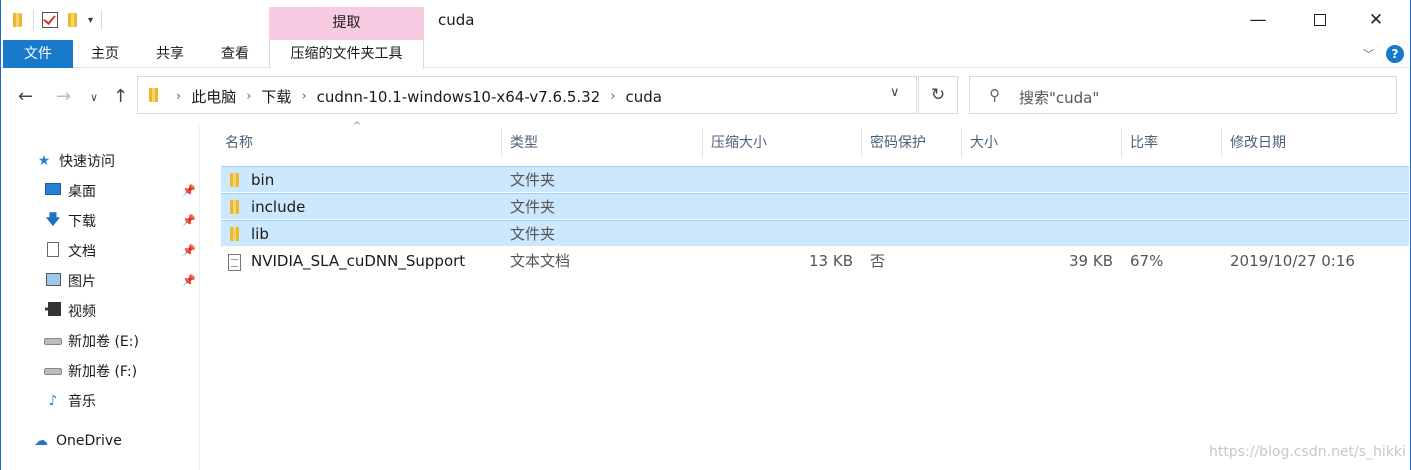 The width and height of the screenshot is (1411, 470). What do you see at coordinates (878, 261) in the screenshot?
I see `file-password-protected: 否` at bounding box center [878, 261].